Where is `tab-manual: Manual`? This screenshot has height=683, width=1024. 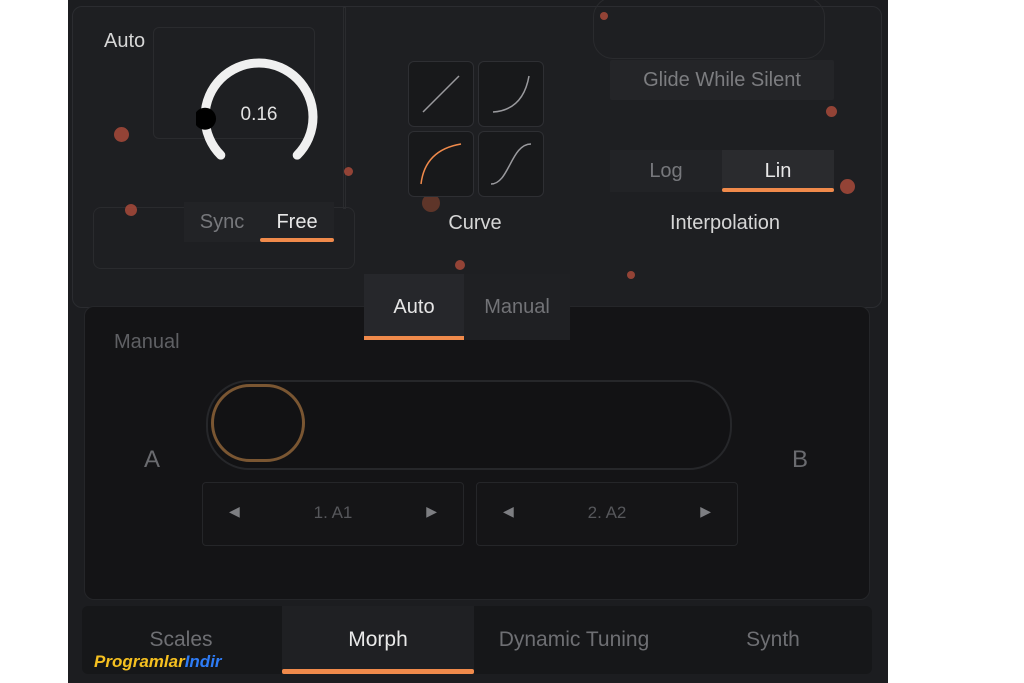 tab-manual: Manual is located at coordinates (517, 307).